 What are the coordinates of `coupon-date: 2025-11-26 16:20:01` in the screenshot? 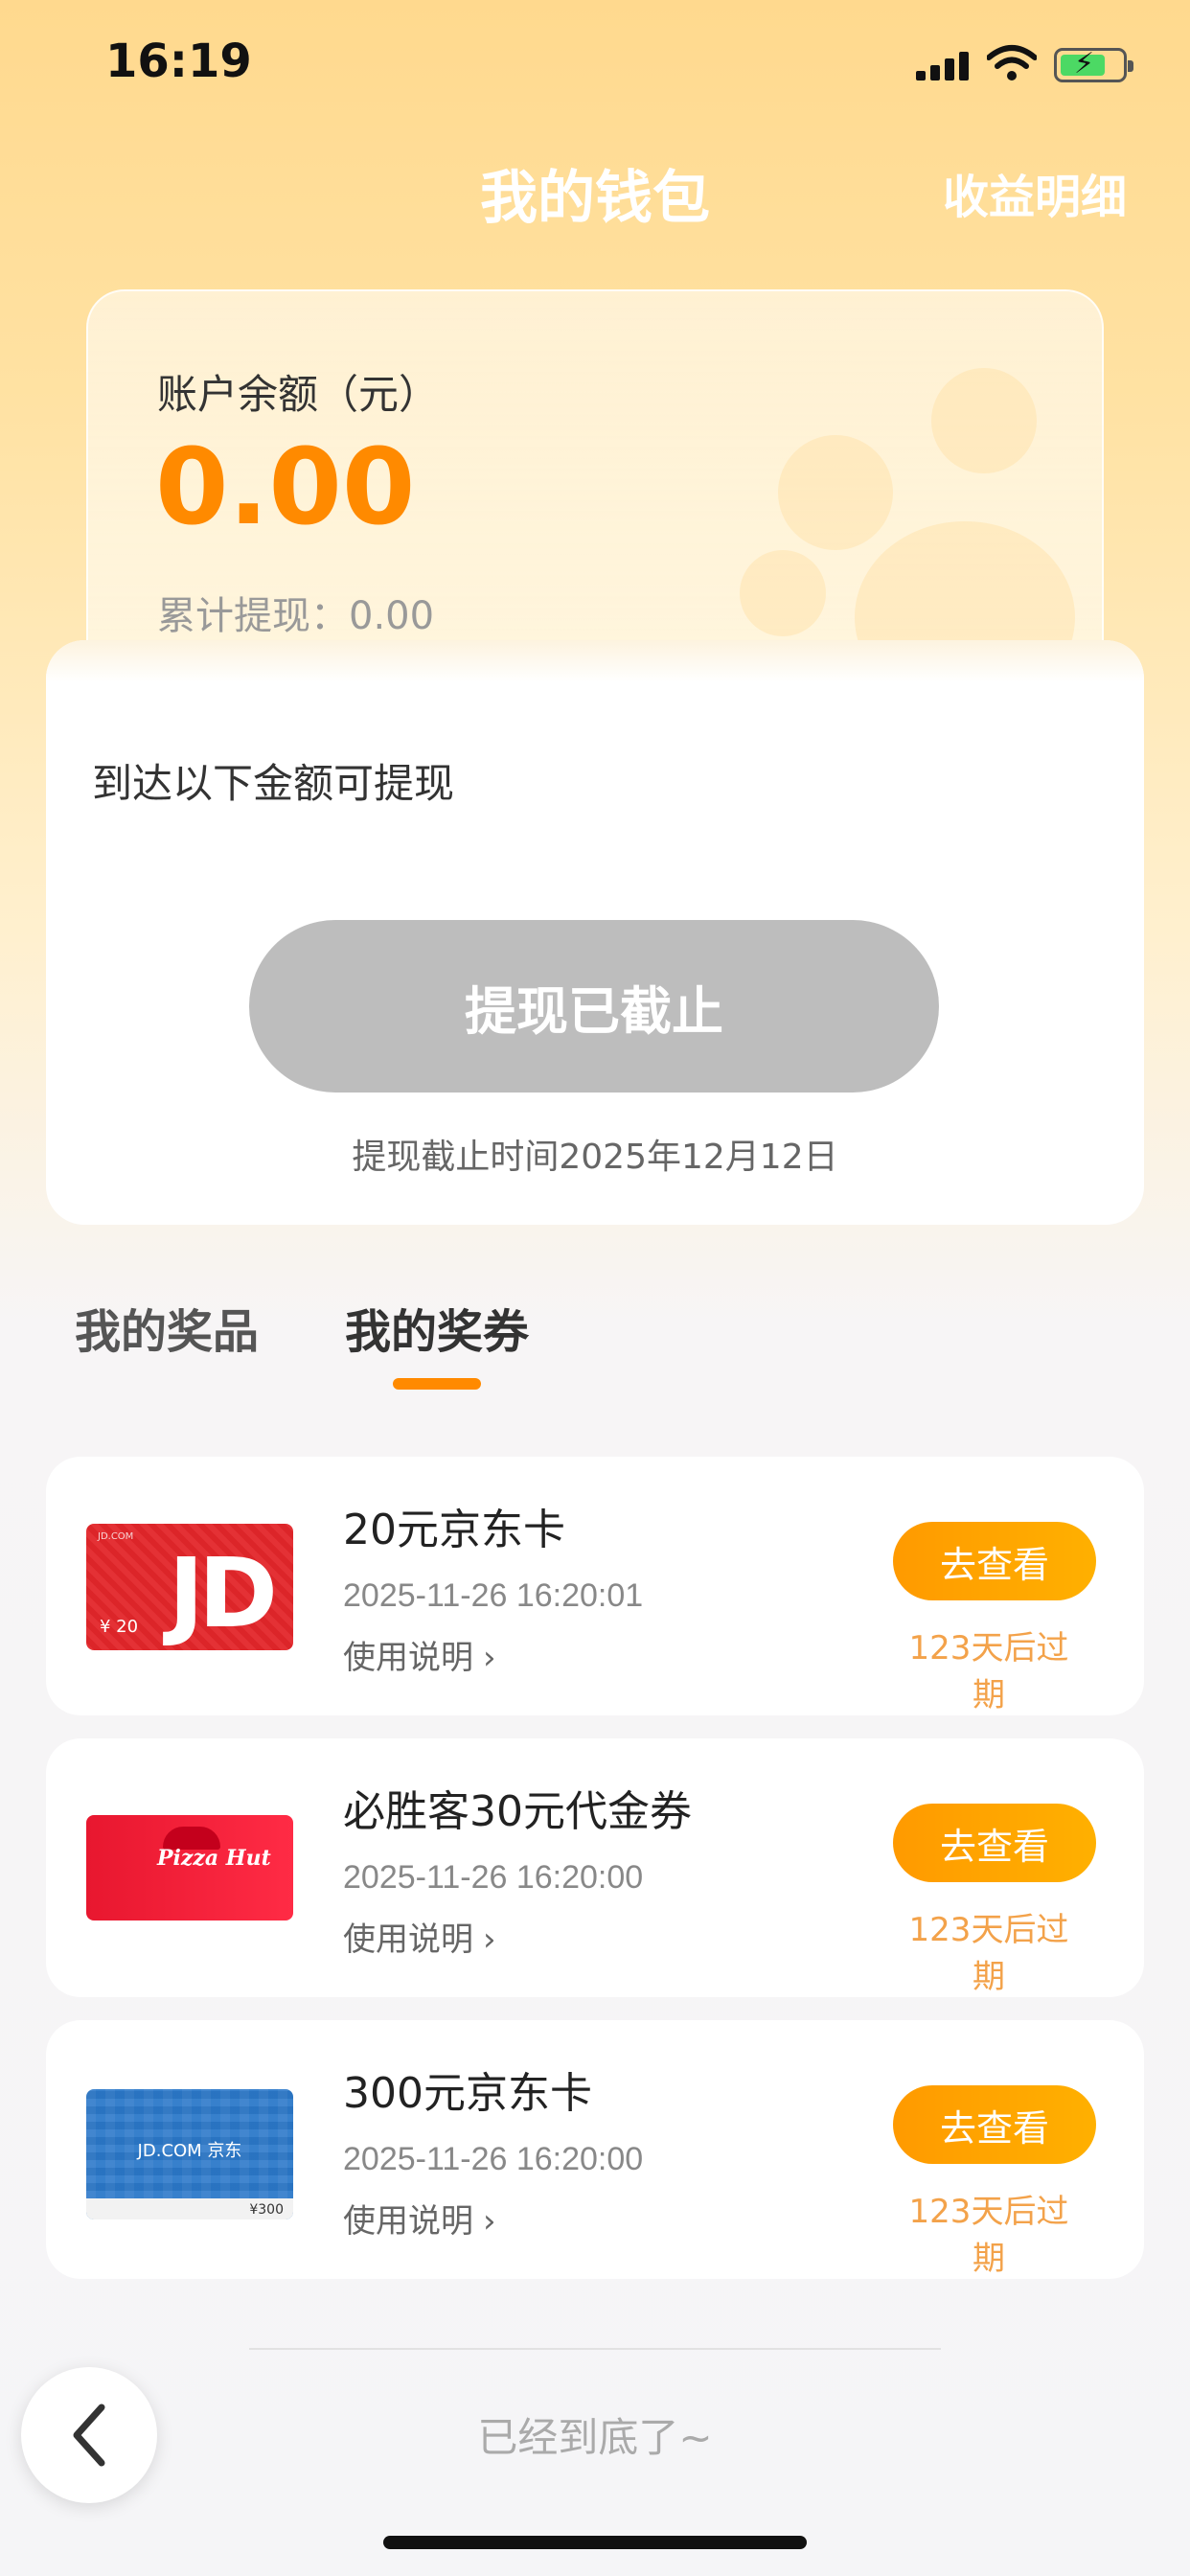 It's located at (494, 1595).